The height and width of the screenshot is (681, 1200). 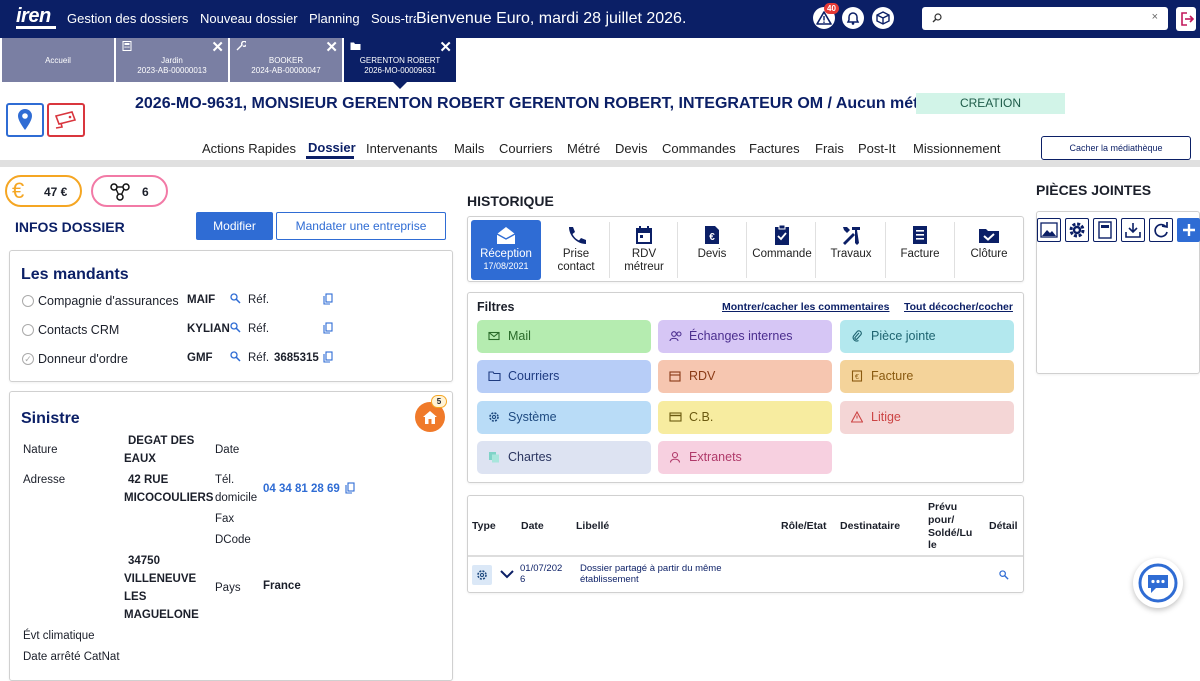 I want to click on mandate-company-button: Mandater une entreprise, so click(x=361, y=226).